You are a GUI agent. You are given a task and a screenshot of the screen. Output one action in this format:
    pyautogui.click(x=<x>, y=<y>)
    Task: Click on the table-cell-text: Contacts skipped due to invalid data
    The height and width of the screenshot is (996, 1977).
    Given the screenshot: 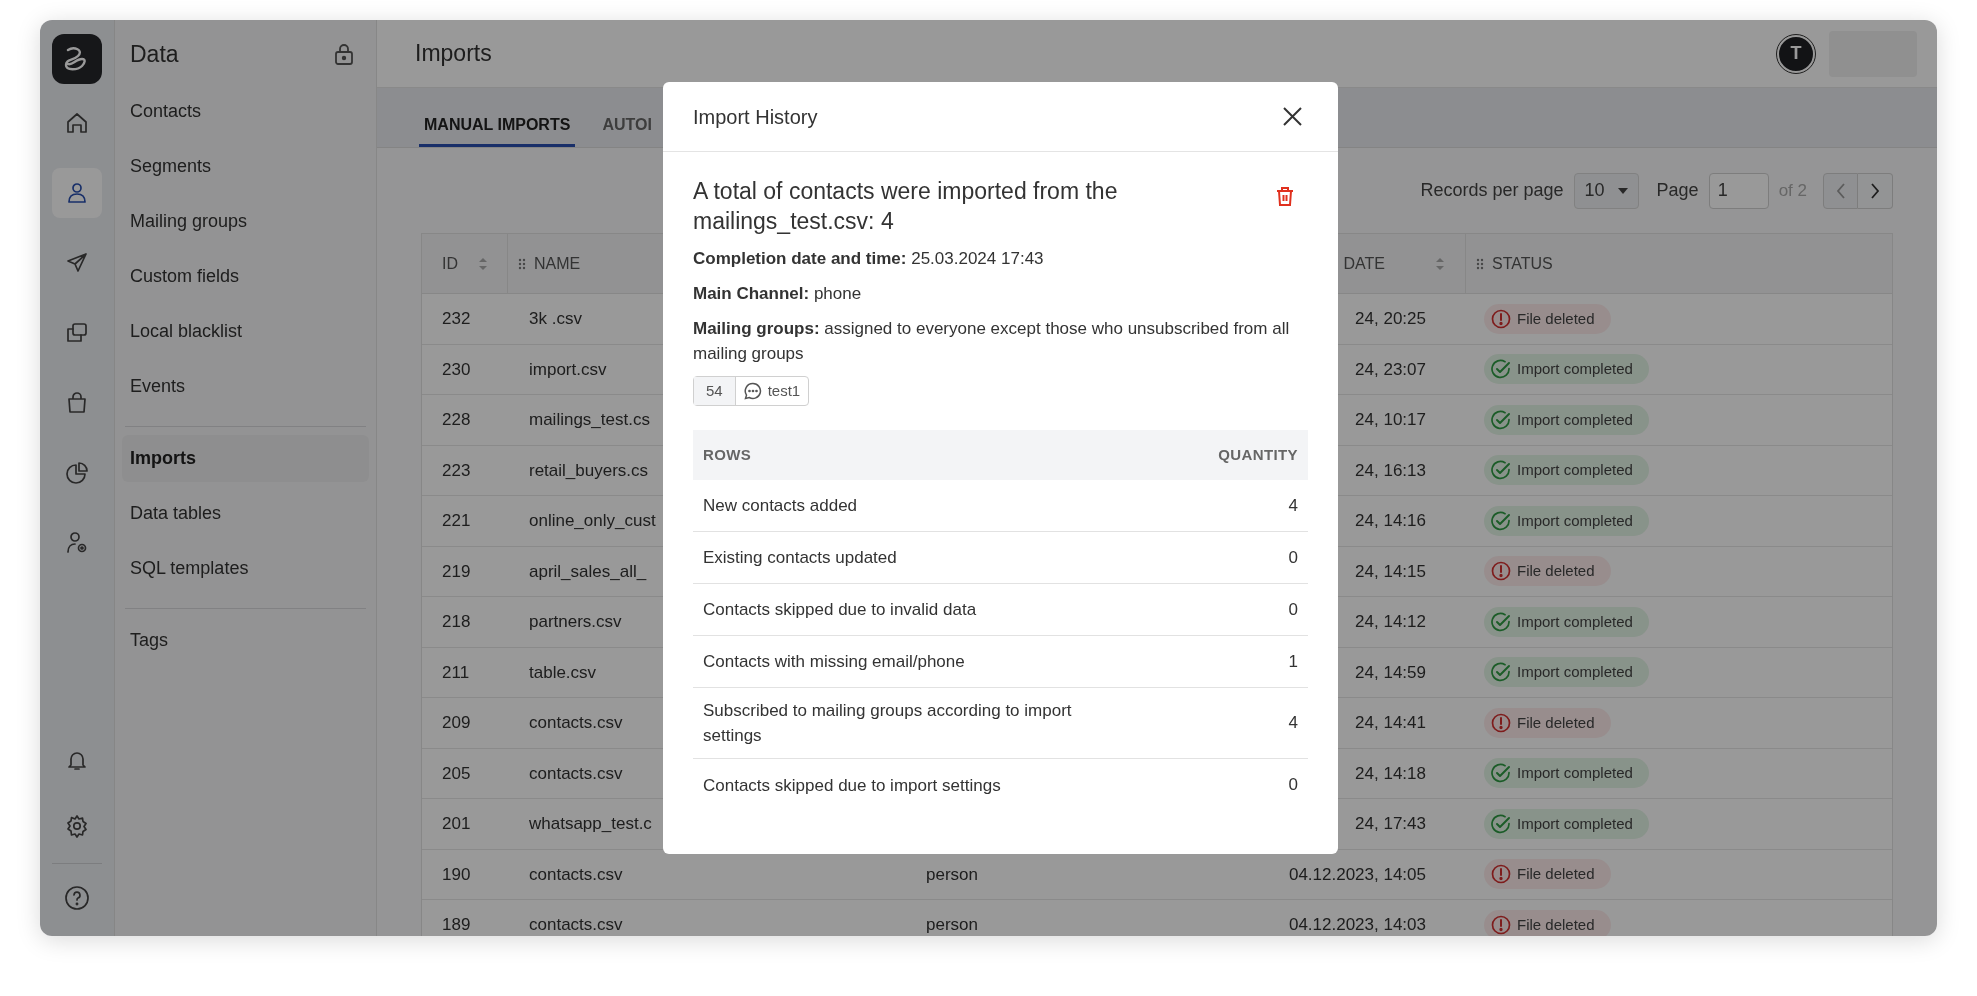 What is the action you would take?
    pyautogui.click(x=840, y=610)
    